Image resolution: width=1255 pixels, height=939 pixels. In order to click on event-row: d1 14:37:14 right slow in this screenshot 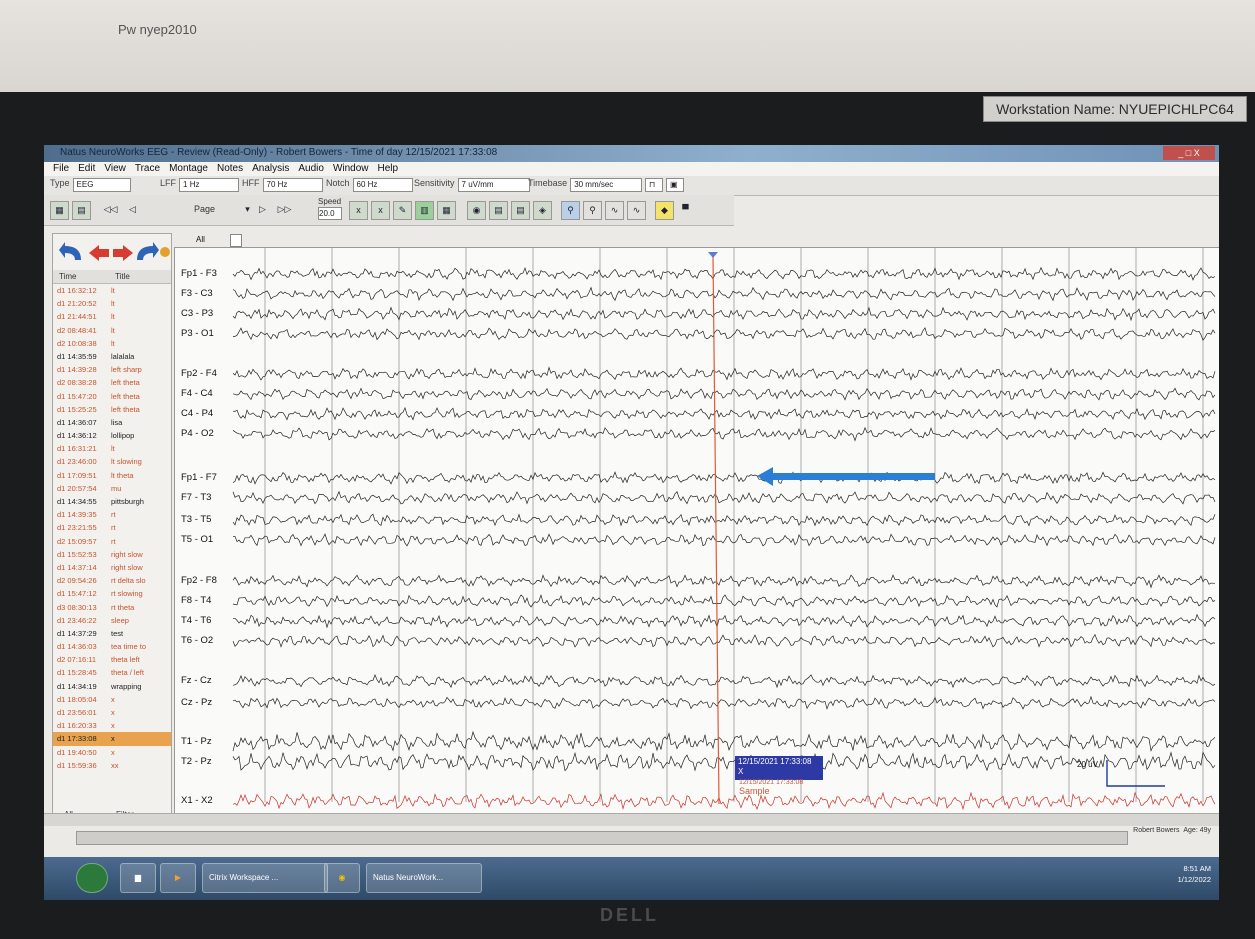, I will do `click(112, 567)`.